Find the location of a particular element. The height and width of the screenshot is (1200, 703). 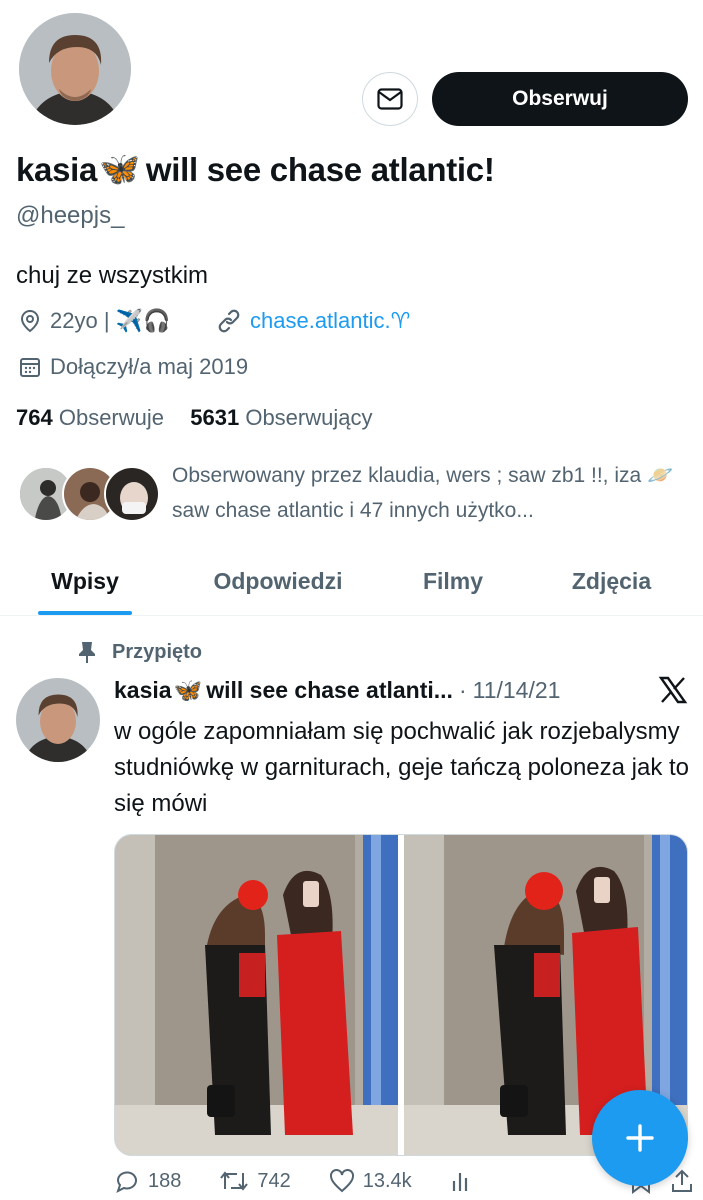

display-name: kasia 🦋 will see chase atlantic! is located at coordinates (255, 169).